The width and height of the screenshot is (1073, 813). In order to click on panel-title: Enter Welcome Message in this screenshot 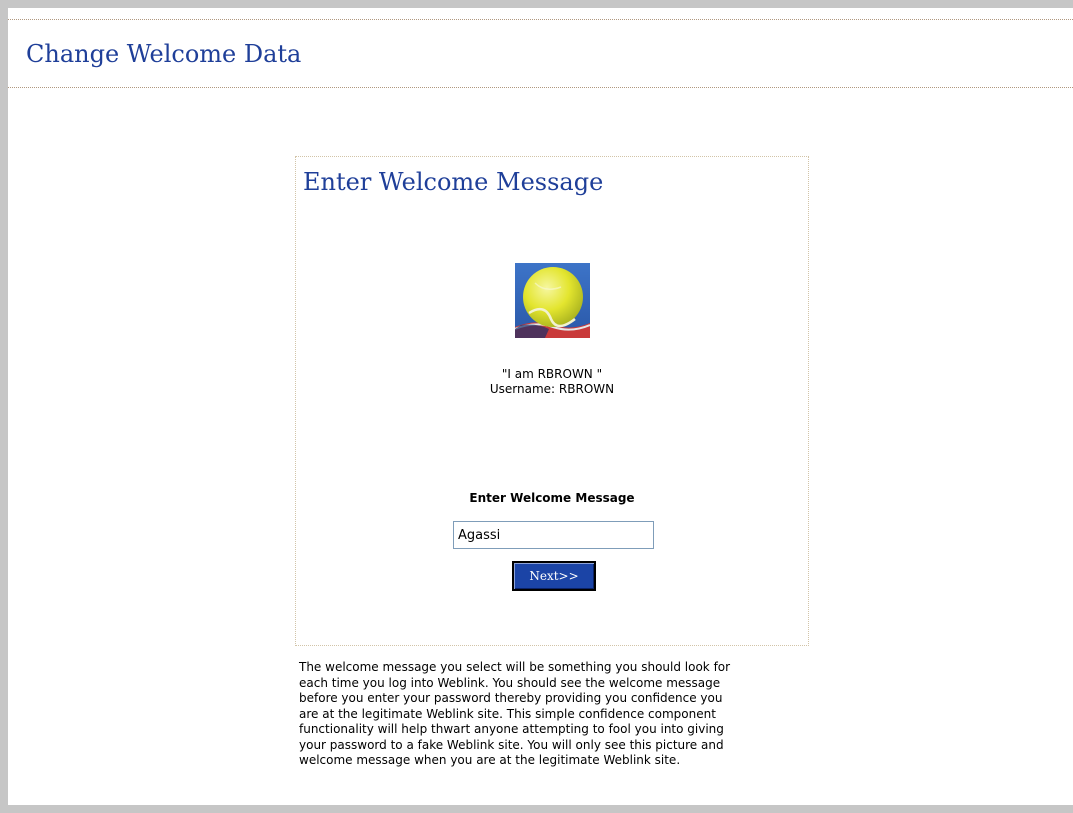, I will do `click(453, 182)`.